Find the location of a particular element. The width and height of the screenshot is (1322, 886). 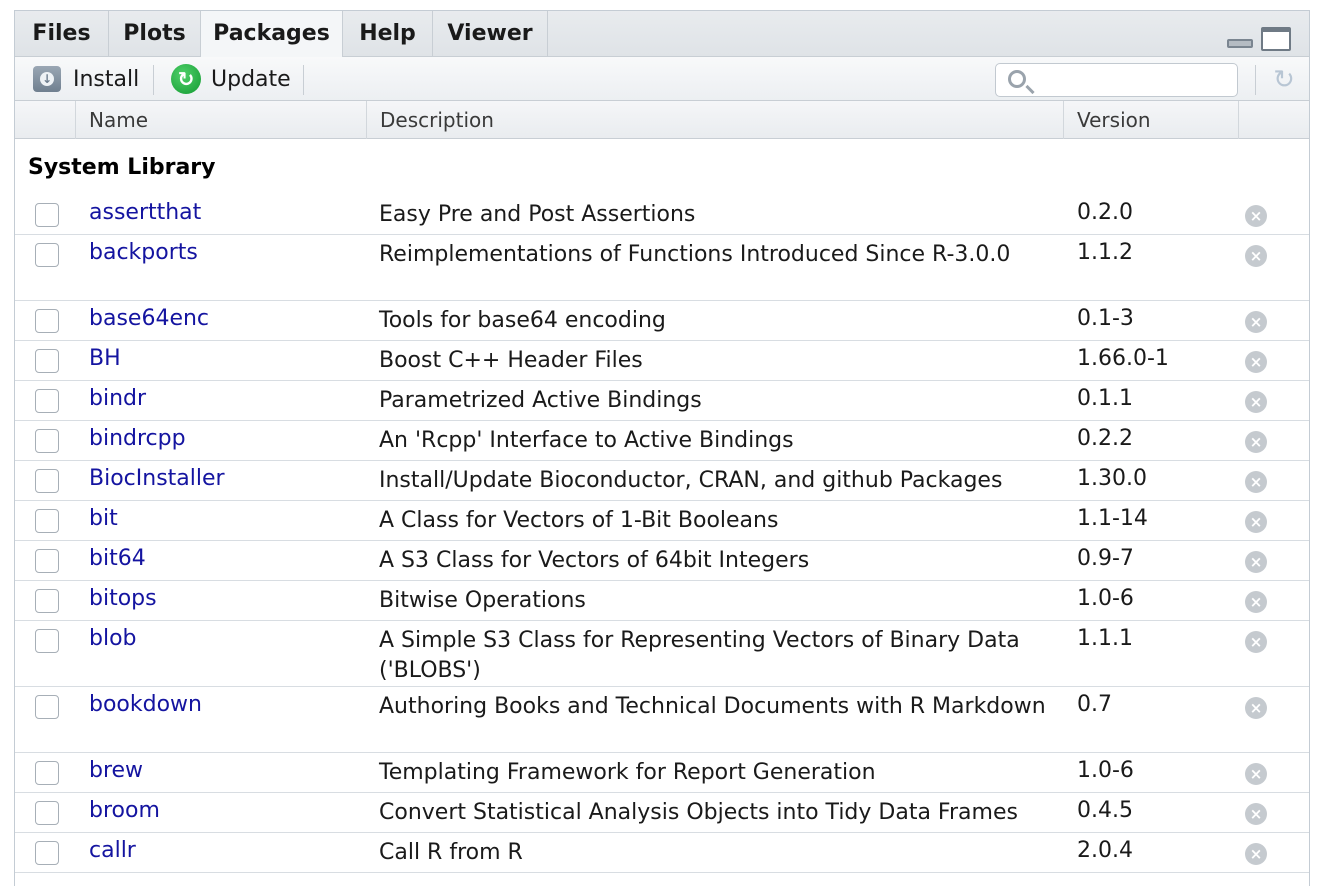

package-name-link: BiocInstaller is located at coordinates (157, 478).